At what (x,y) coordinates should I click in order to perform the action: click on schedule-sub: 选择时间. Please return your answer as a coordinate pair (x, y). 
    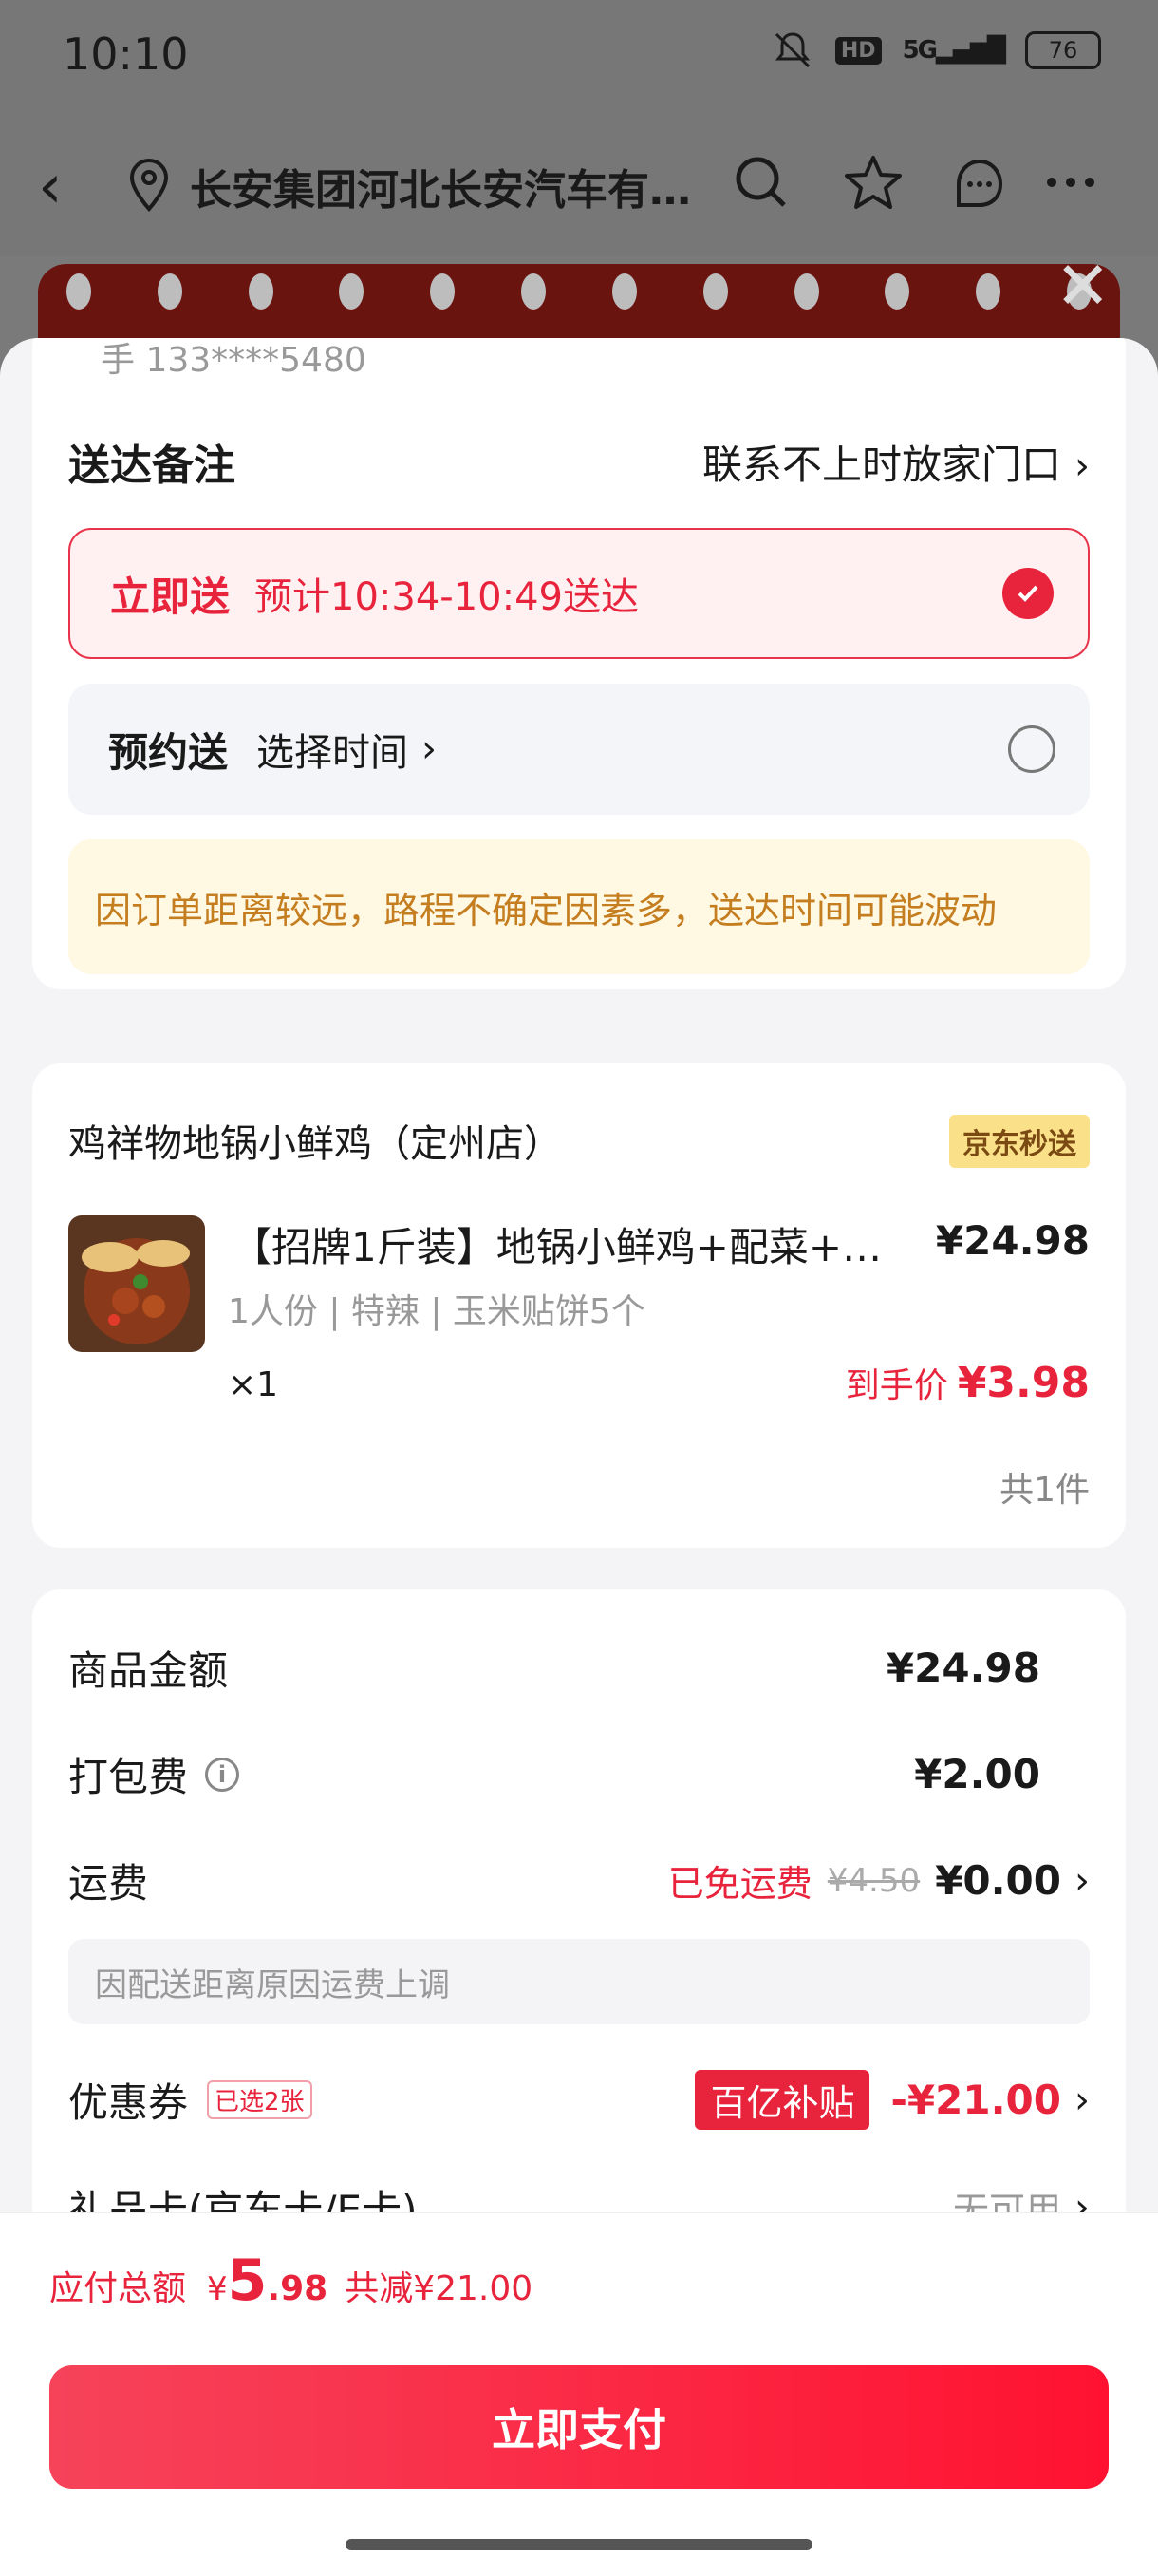
    Looking at the image, I should click on (332, 753).